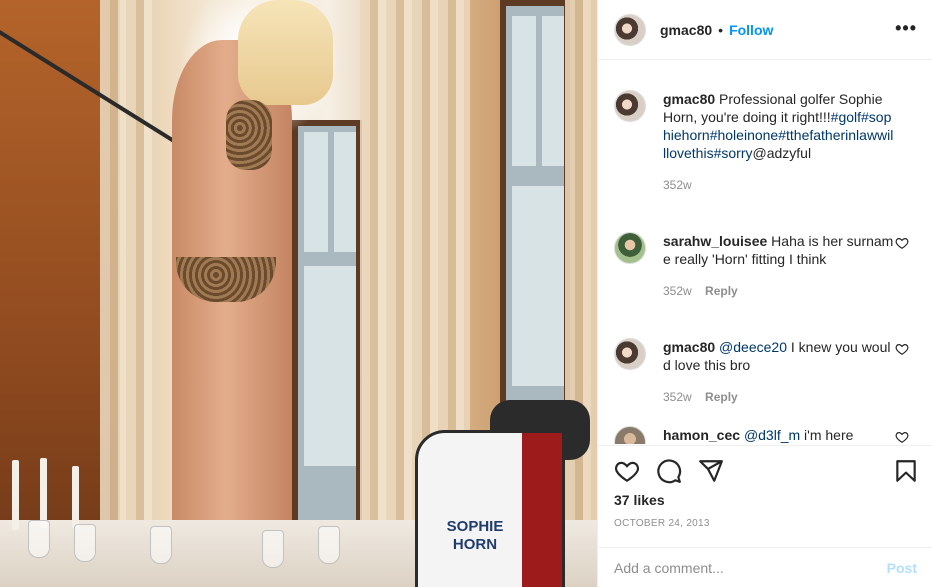 The image size is (932, 587). I want to click on add-comment-bar: Post, so click(765, 567).